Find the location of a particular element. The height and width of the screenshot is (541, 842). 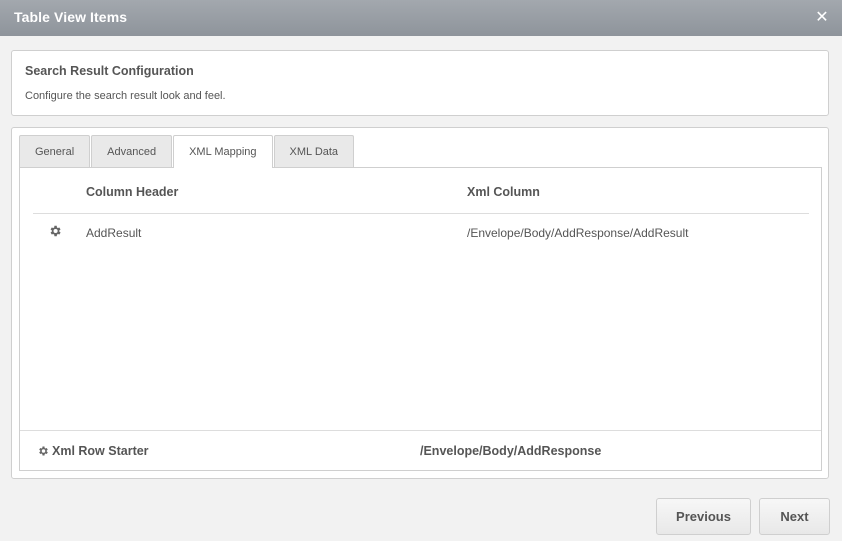

dialog-title: Table View Items is located at coordinates (71, 17).